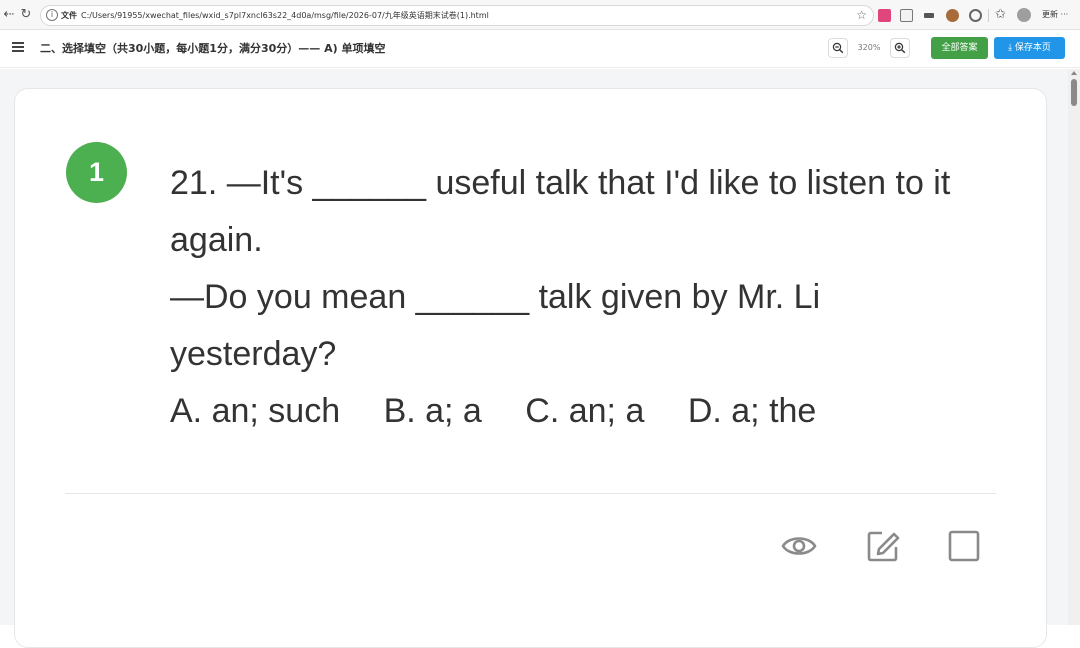 This screenshot has width=1080, height=648. What do you see at coordinates (1029, 48) in the screenshot?
I see `save-page-button: ⤓ 保存本页` at bounding box center [1029, 48].